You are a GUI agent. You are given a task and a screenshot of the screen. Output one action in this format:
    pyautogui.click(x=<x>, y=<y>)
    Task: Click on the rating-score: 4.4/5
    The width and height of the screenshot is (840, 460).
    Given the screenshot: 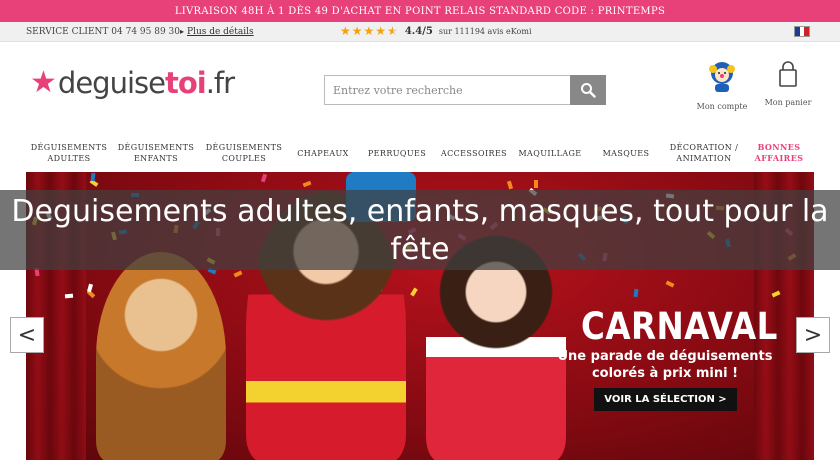 What is the action you would take?
    pyautogui.click(x=418, y=31)
    